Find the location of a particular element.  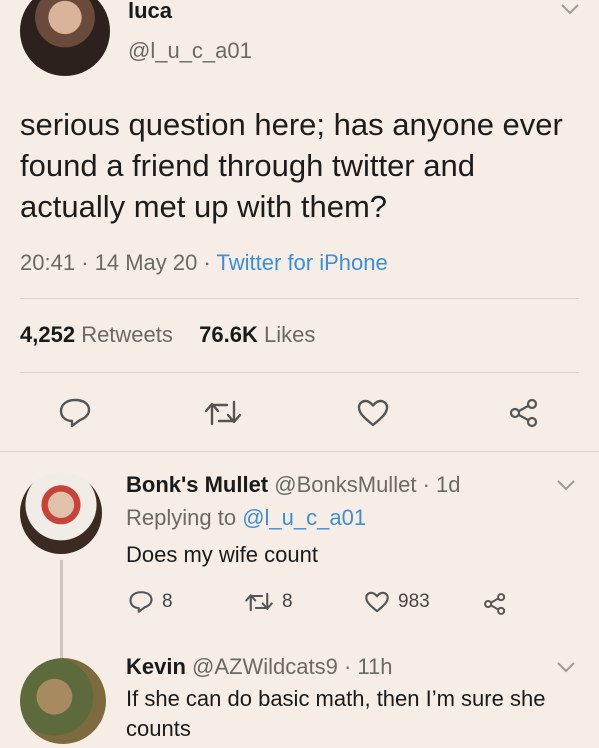

reply-author-name: Bonk's Mullet is located at coordinates (197, 484).